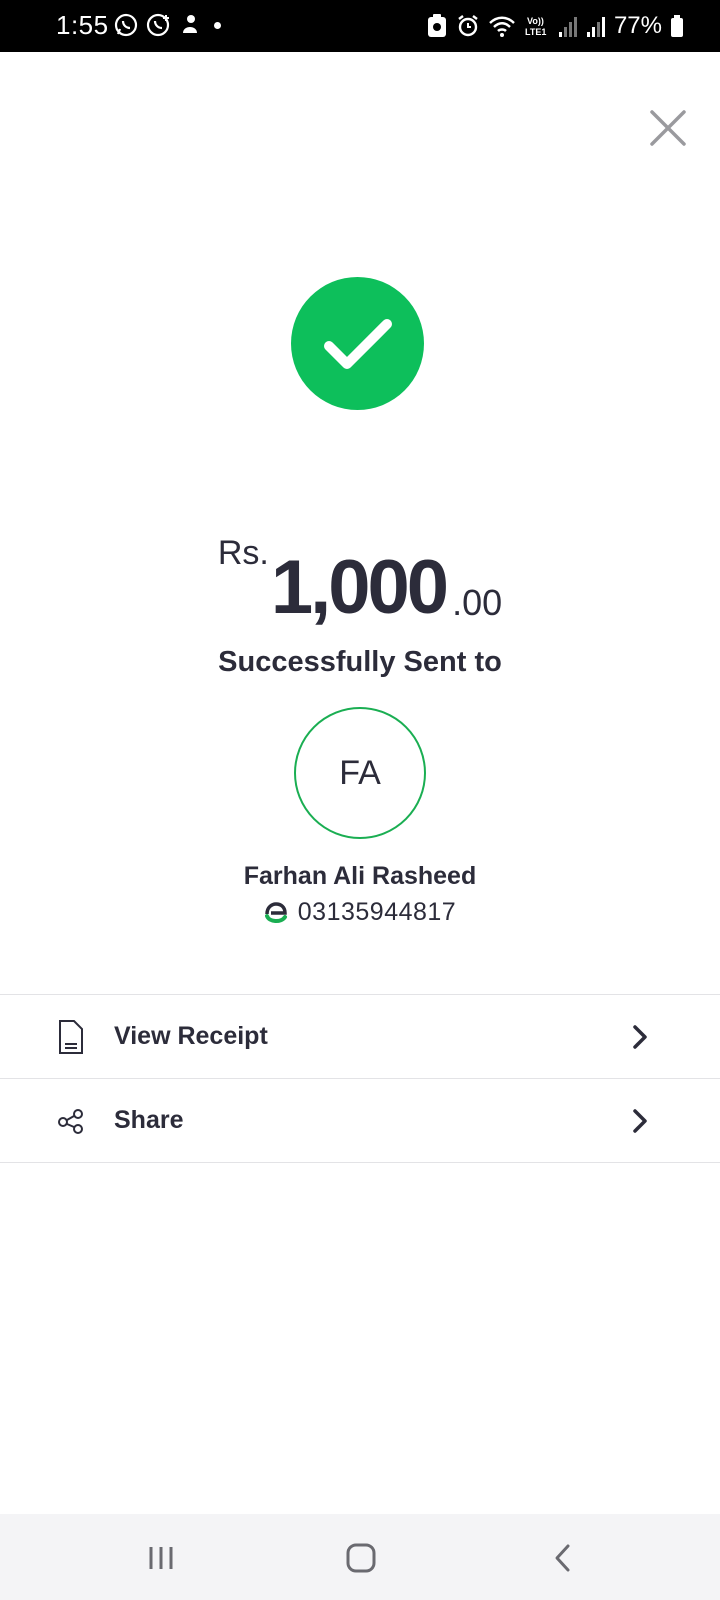  I want to click on game-icon, so click(190, 24).